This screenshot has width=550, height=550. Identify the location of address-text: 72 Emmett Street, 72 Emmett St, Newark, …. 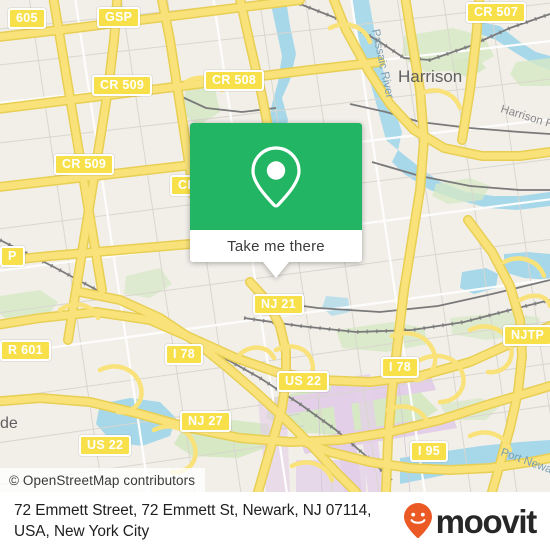
(193, 520).